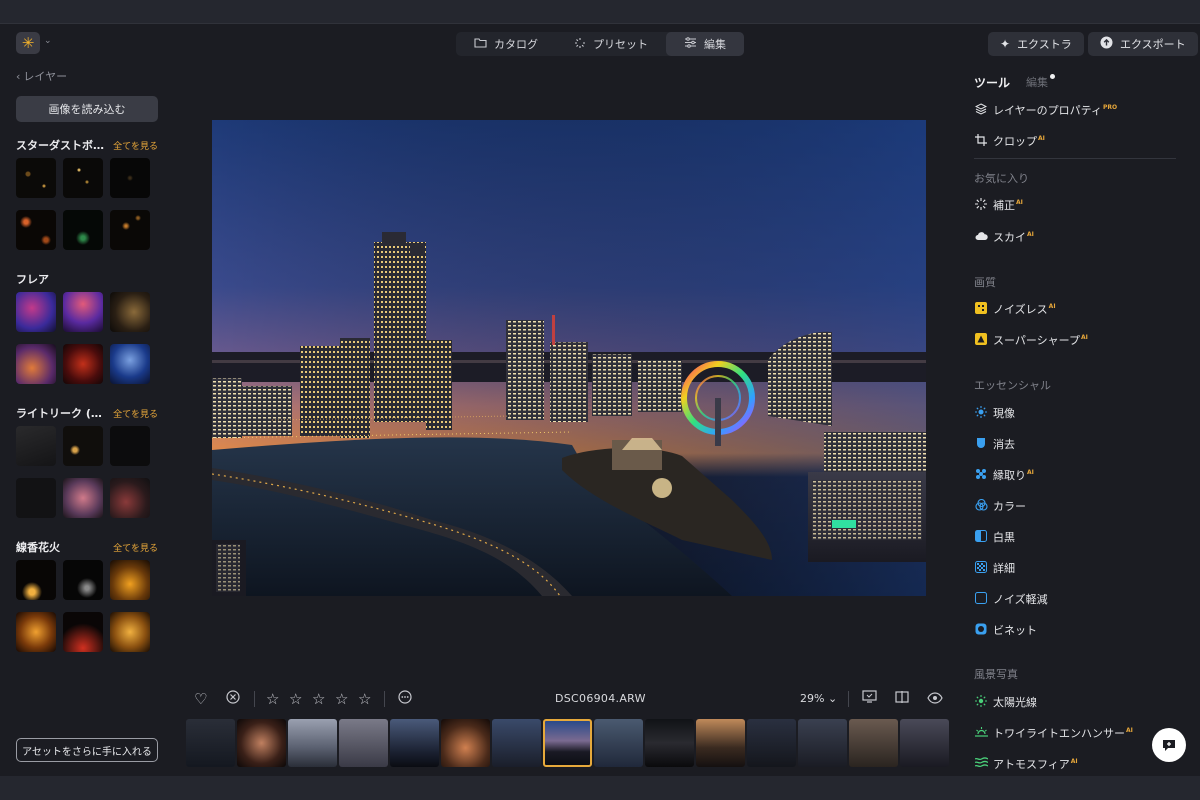 The height and width of the screenshot is (800, 1200). What do you see at coordinates (318, 699) in the screenshot?
I see `star-icon-3: ☆` at bounding box center [318, 699].